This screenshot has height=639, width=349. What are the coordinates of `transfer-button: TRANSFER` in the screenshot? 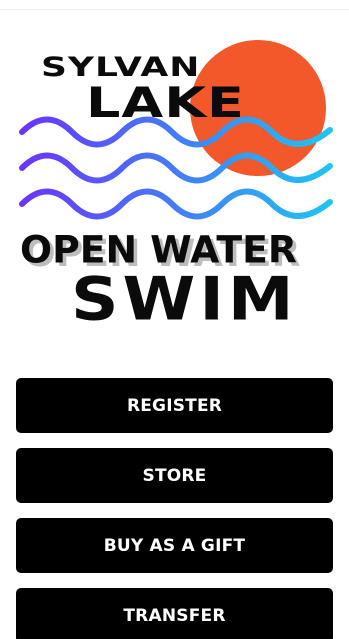 It's located at (174, 613).